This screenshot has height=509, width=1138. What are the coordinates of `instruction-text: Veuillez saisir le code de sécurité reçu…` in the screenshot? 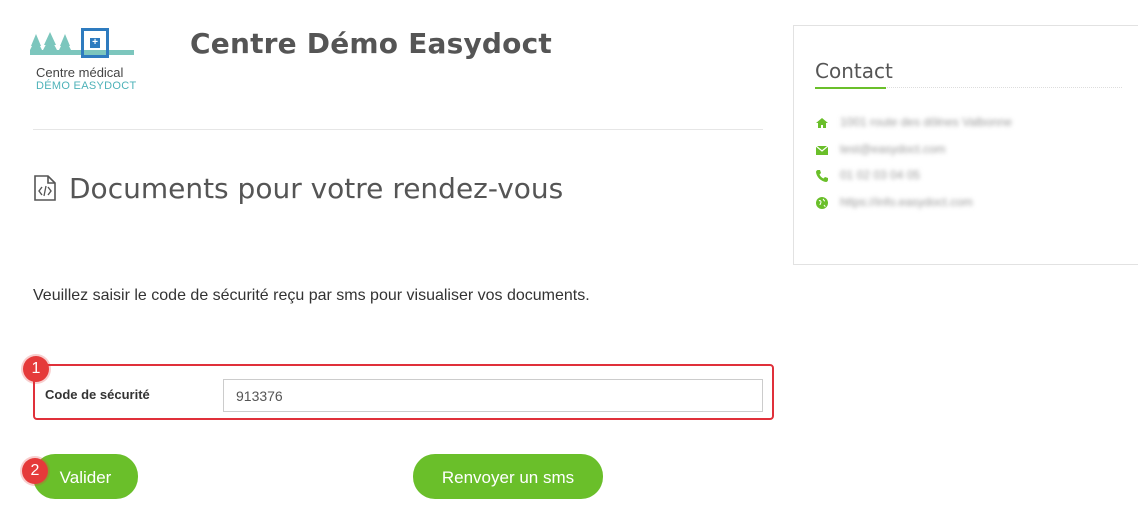 It's located at (311, 295).